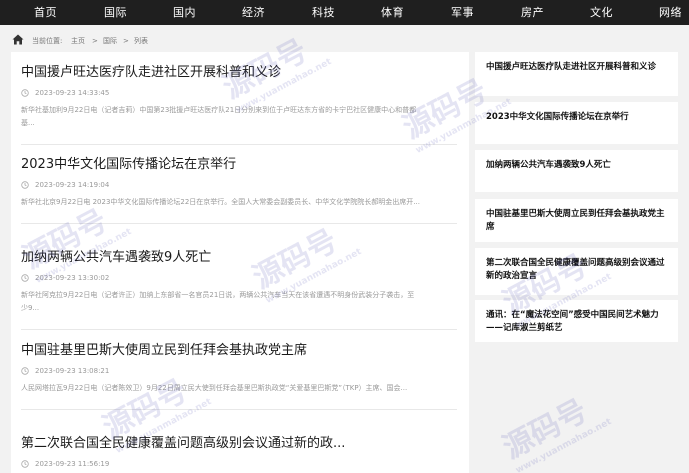 This screenshot has height=473, width=689. What do you see at coordinates (115, 12) in the screenshot?
I see `nav-item-international: 国际` at bounding box center [115, 12].